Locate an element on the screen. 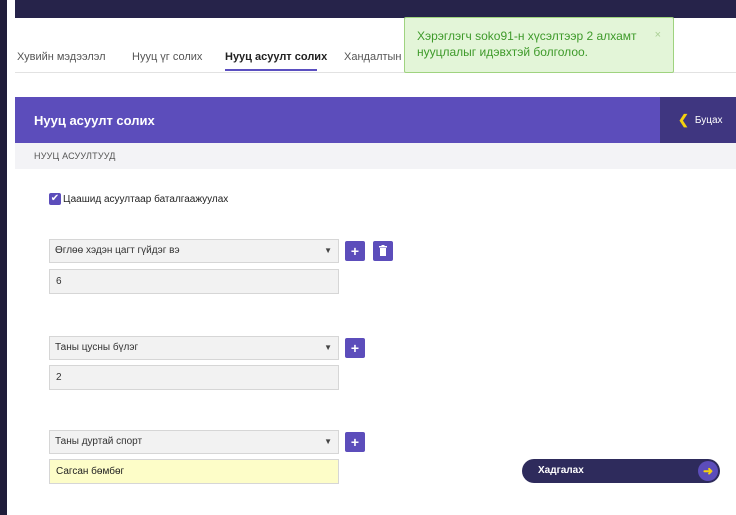 This screenshot has width=736, height=515. chevron-left-icon: ❮ is located at coordinates (683, 119).